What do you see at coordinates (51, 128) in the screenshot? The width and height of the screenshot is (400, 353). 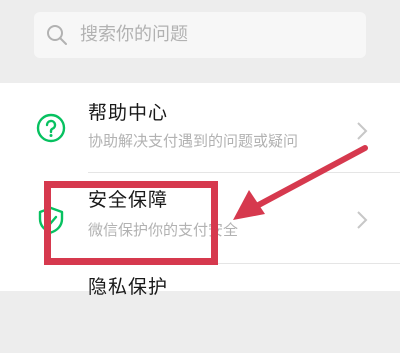 I see `question-circle-icon` at bounding box center [51, 128].